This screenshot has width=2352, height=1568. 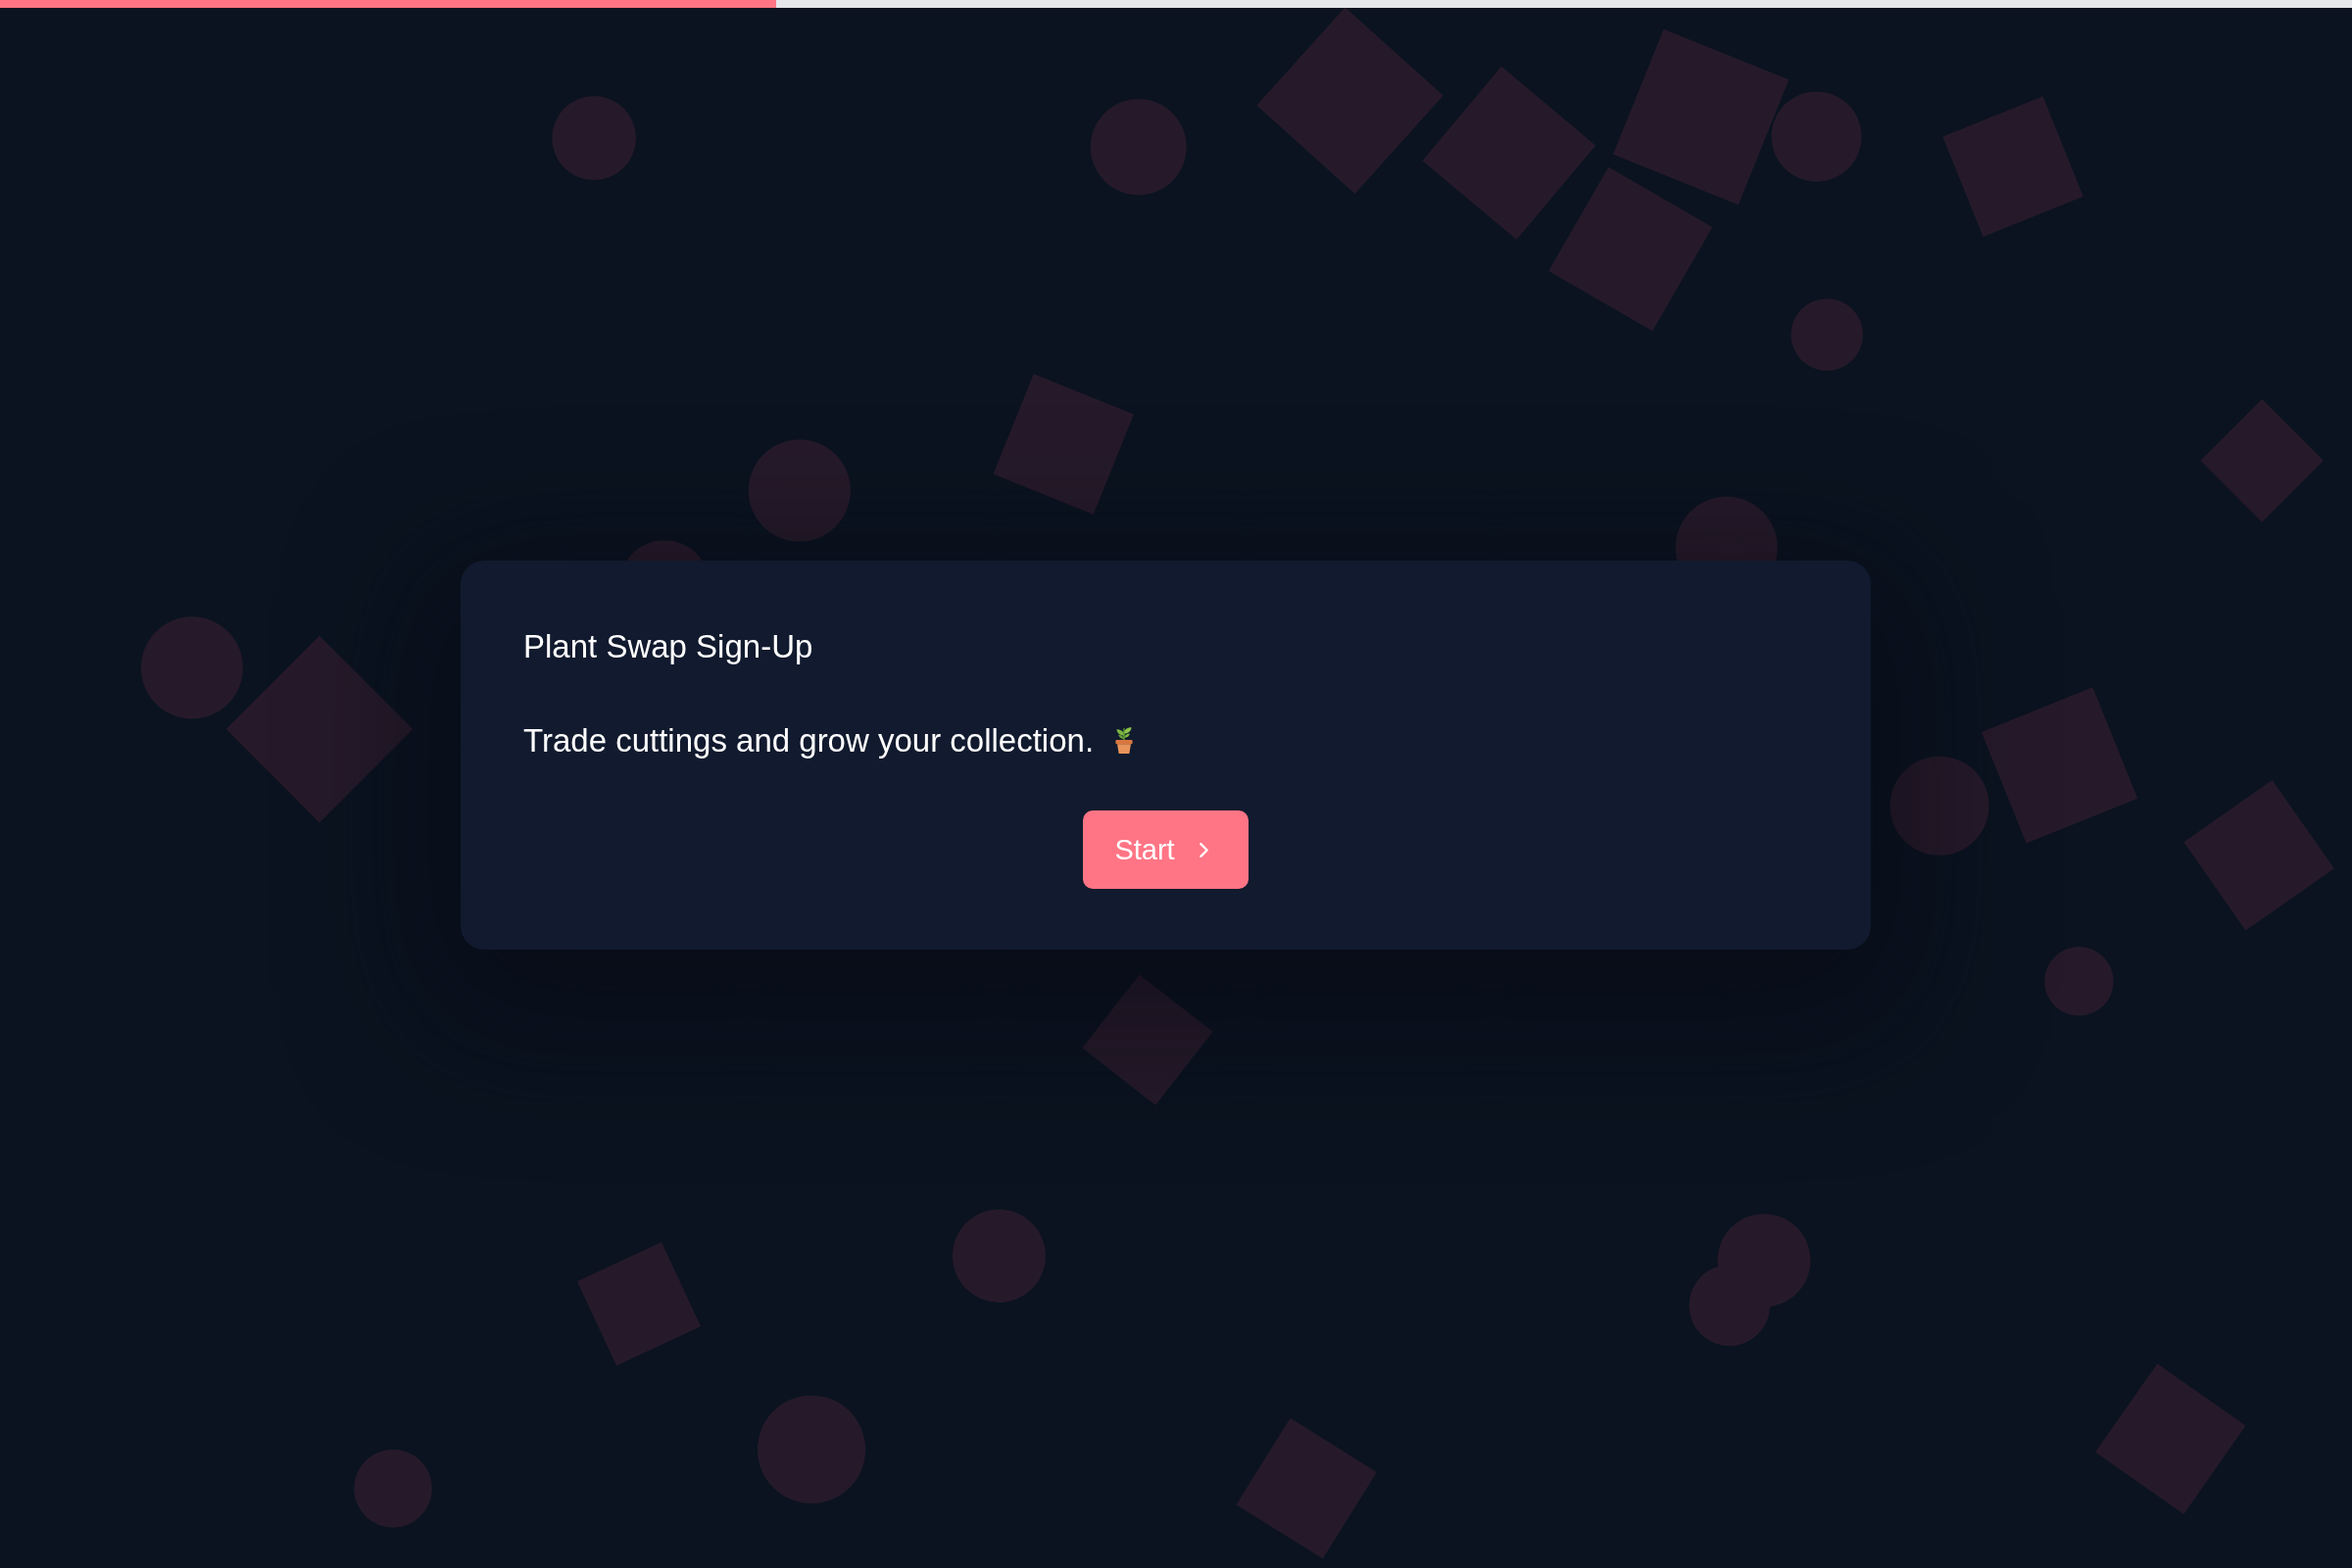 I want to click on card-title: Plant Swap Sign-Up, so click(x=668, y=646).